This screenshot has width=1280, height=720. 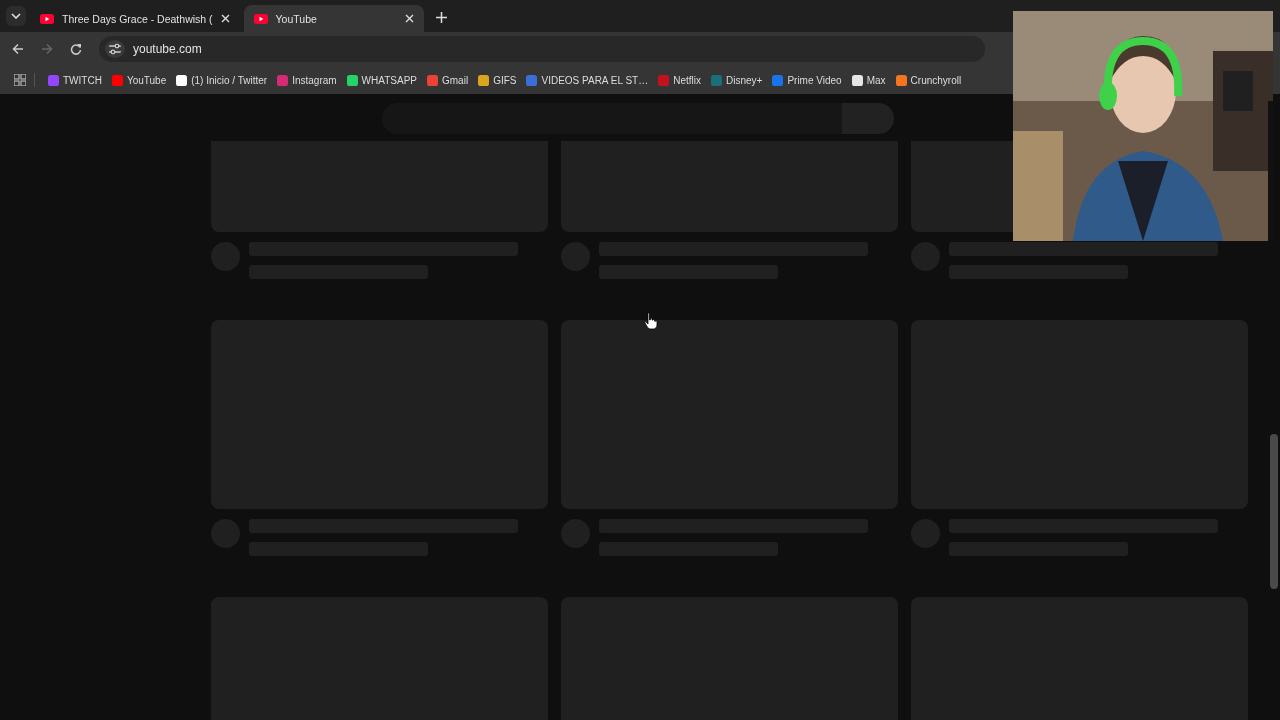 I want to click on browser-tab: Three Days Grace - Deathwish (, so click(x=135, y=18).